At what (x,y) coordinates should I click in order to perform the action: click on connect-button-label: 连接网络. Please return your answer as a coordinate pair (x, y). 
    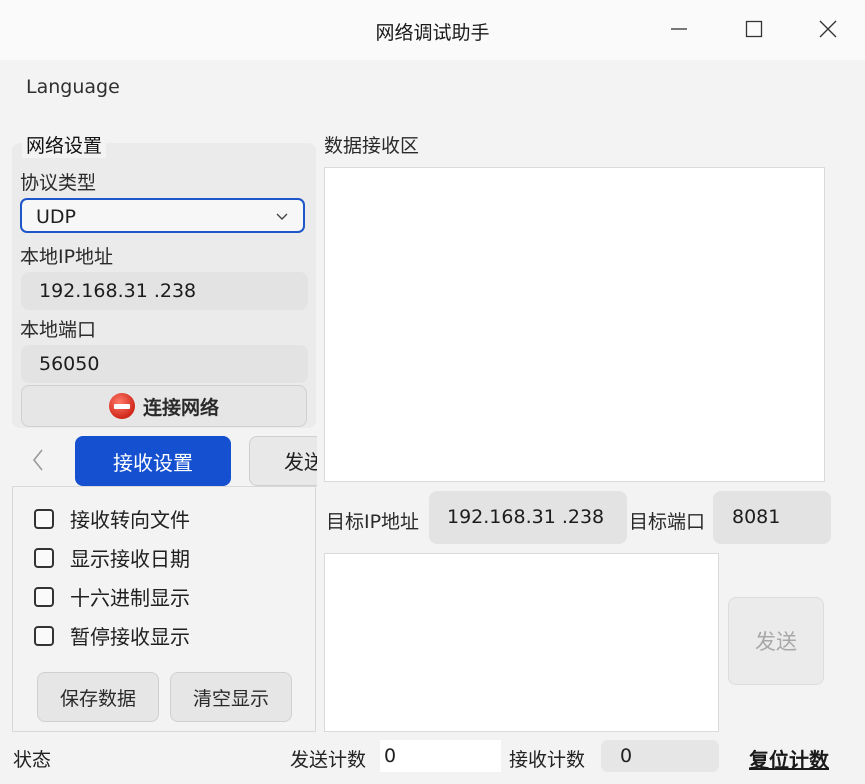
    Looking at the image, I should click on (180, 407).